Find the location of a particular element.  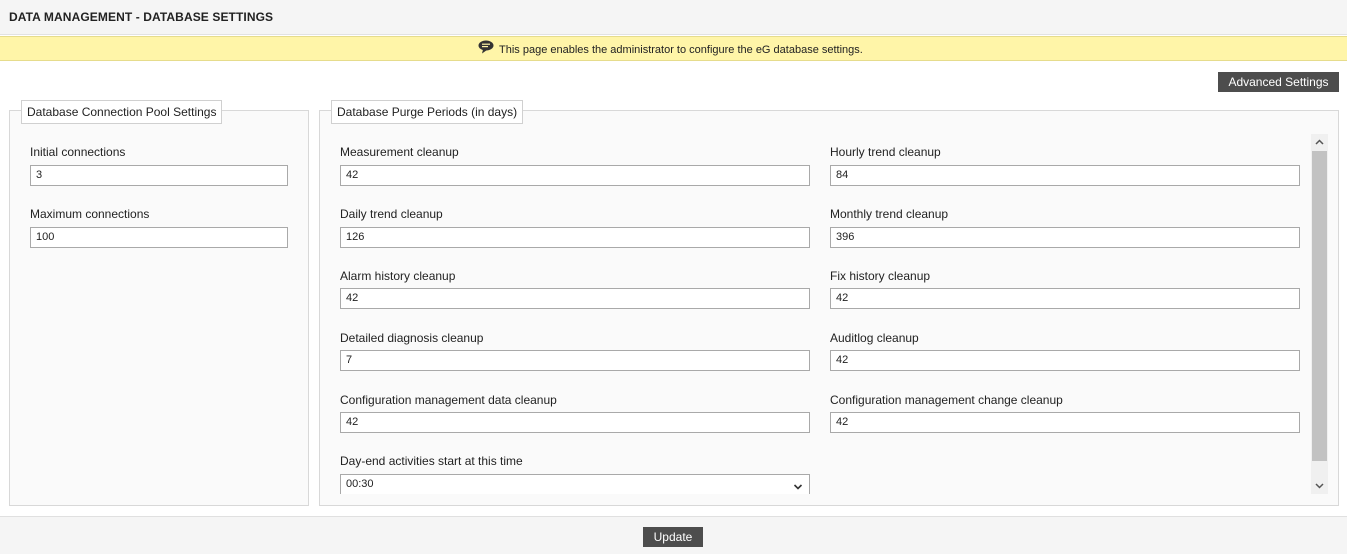

initial-connections-input: 3 is located at coordinates (159, 175).